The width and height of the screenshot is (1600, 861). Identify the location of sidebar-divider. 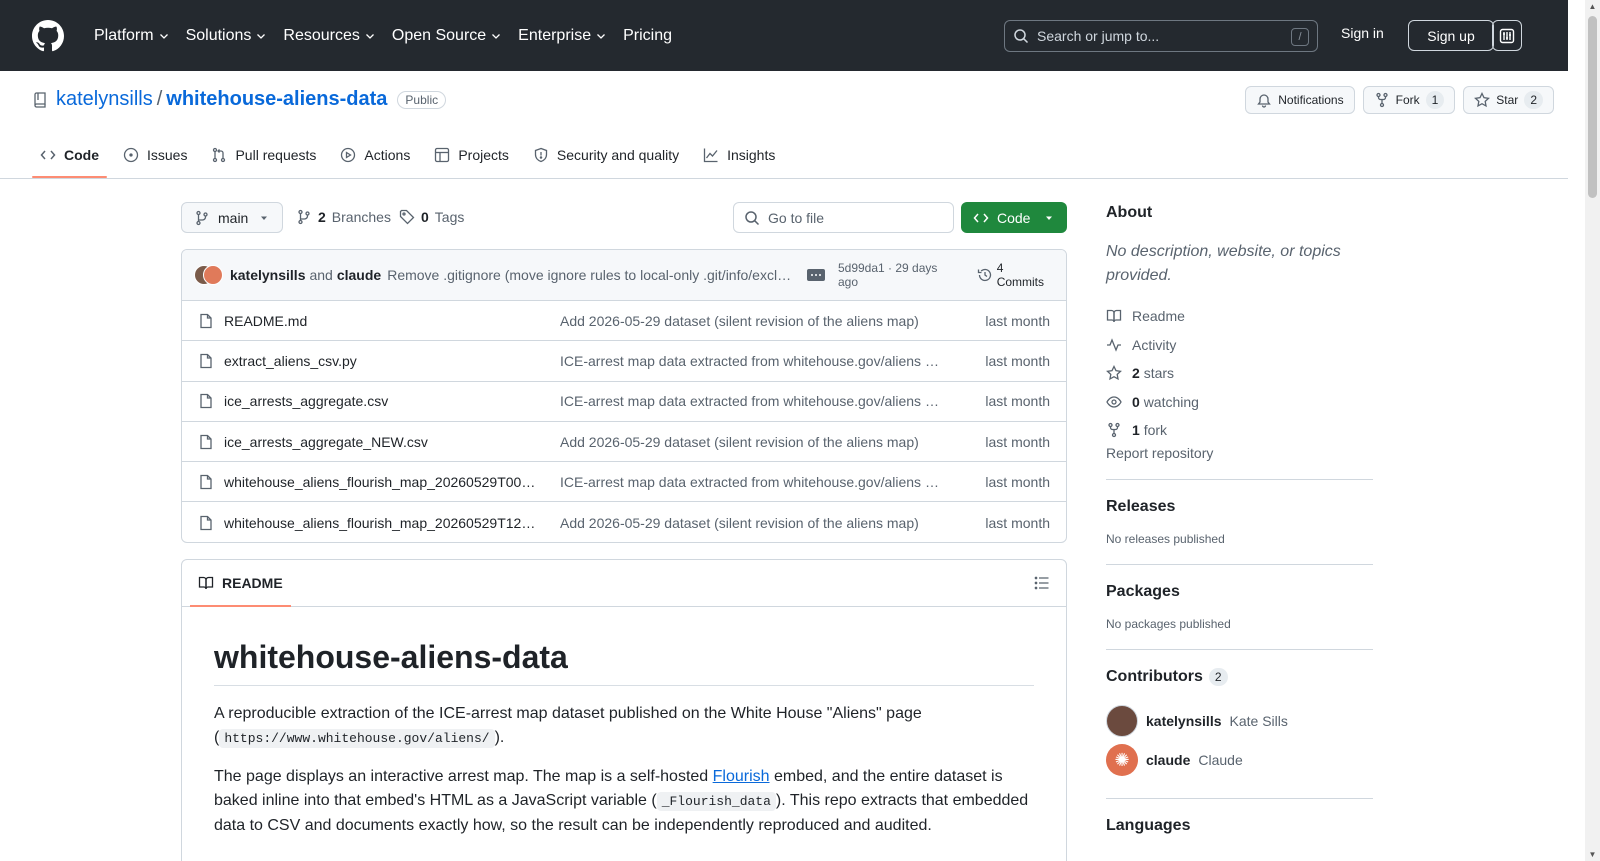
(1239, 564).